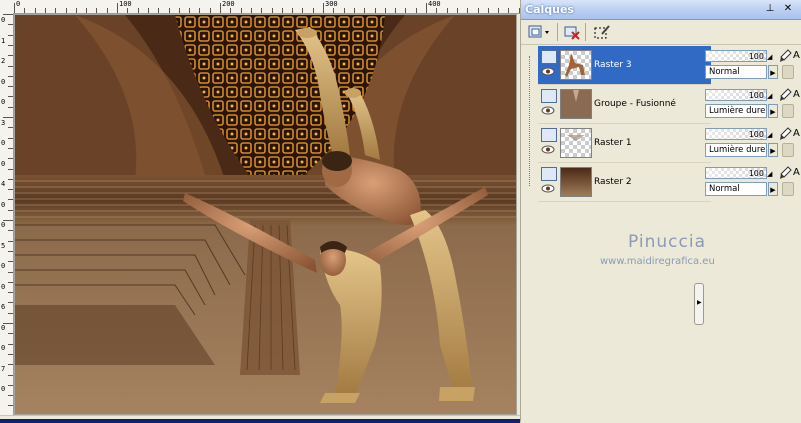  I want to click on close-icon: ✕, so click(788, 9).